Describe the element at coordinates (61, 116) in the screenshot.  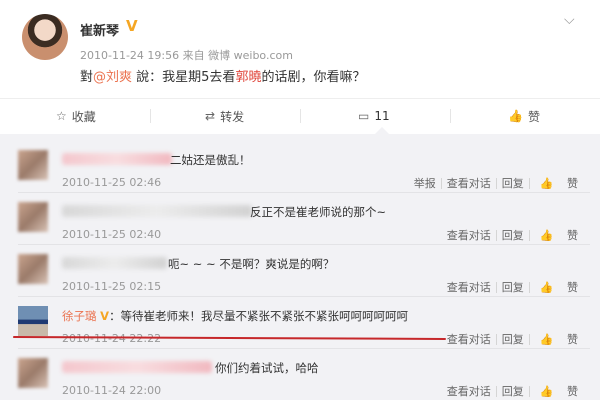
I see `star-icon: ☆` at that location.